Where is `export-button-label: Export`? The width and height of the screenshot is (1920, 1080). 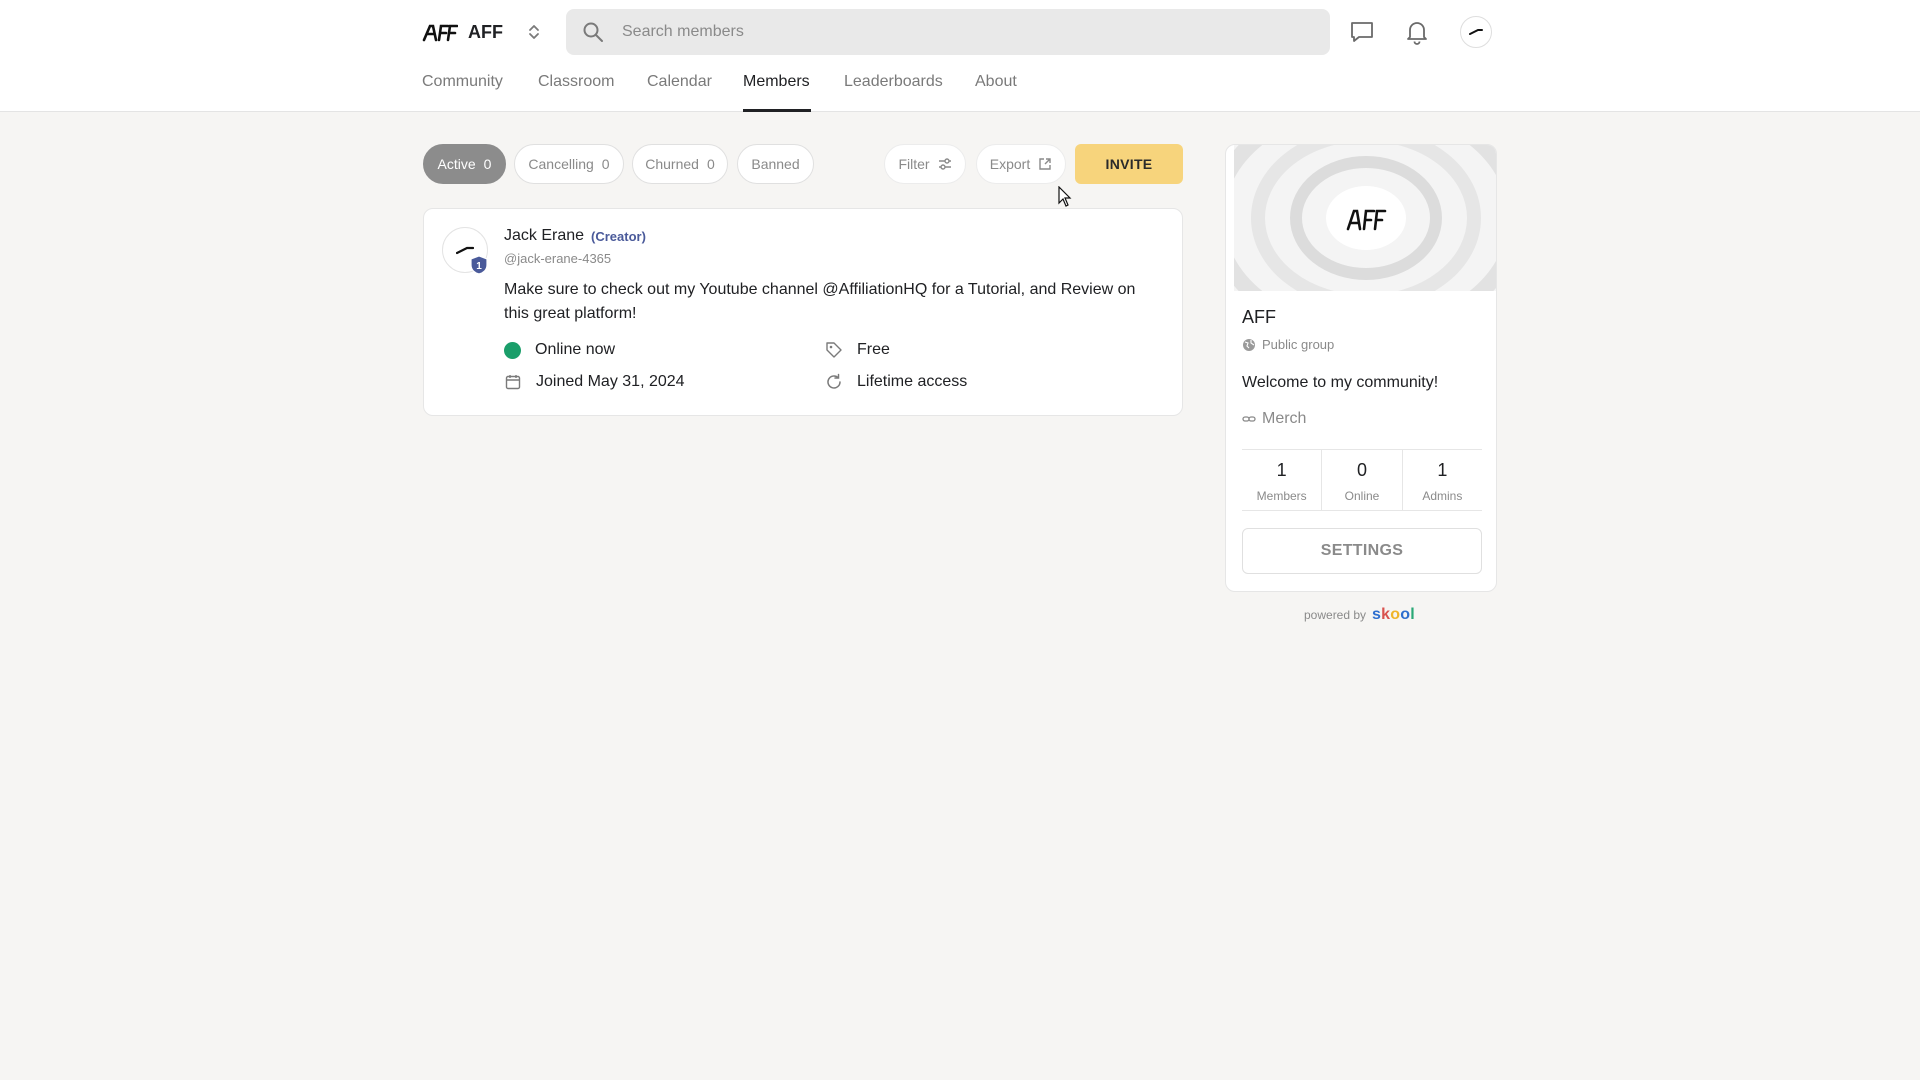 export-button-label: Export is located at coordinates (1010, 164).